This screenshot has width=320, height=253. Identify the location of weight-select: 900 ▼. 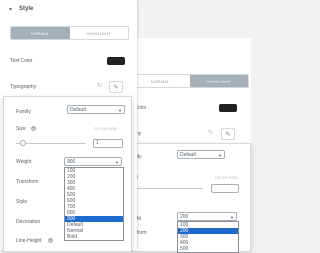
(93, 161).